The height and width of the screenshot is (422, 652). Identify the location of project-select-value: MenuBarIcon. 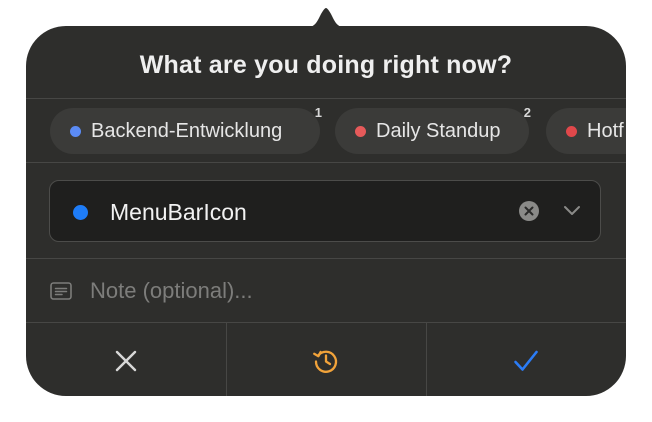
(178, 212).